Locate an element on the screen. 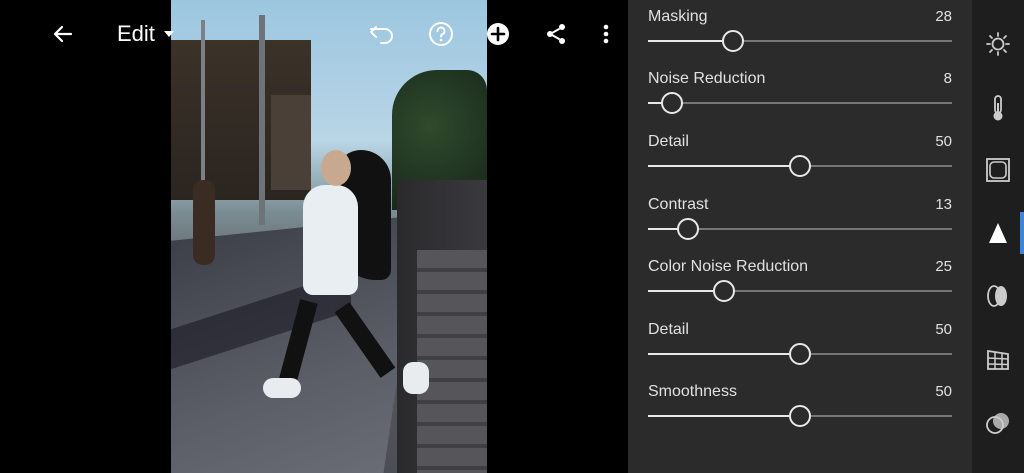 Image resolution: width=1024 pixels, height=473 pixels. detail-tool-button is located at coordinates (998, 233).